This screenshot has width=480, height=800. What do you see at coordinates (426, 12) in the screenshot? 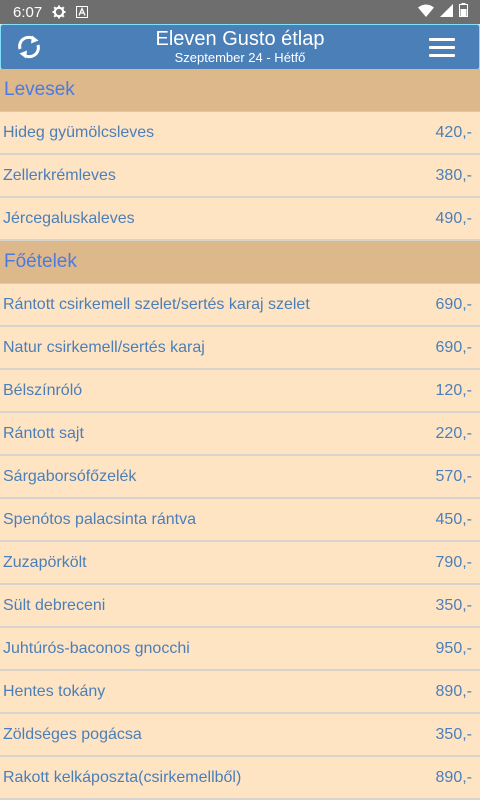
I see `wifi-icon` at bounding box center [426, 12].